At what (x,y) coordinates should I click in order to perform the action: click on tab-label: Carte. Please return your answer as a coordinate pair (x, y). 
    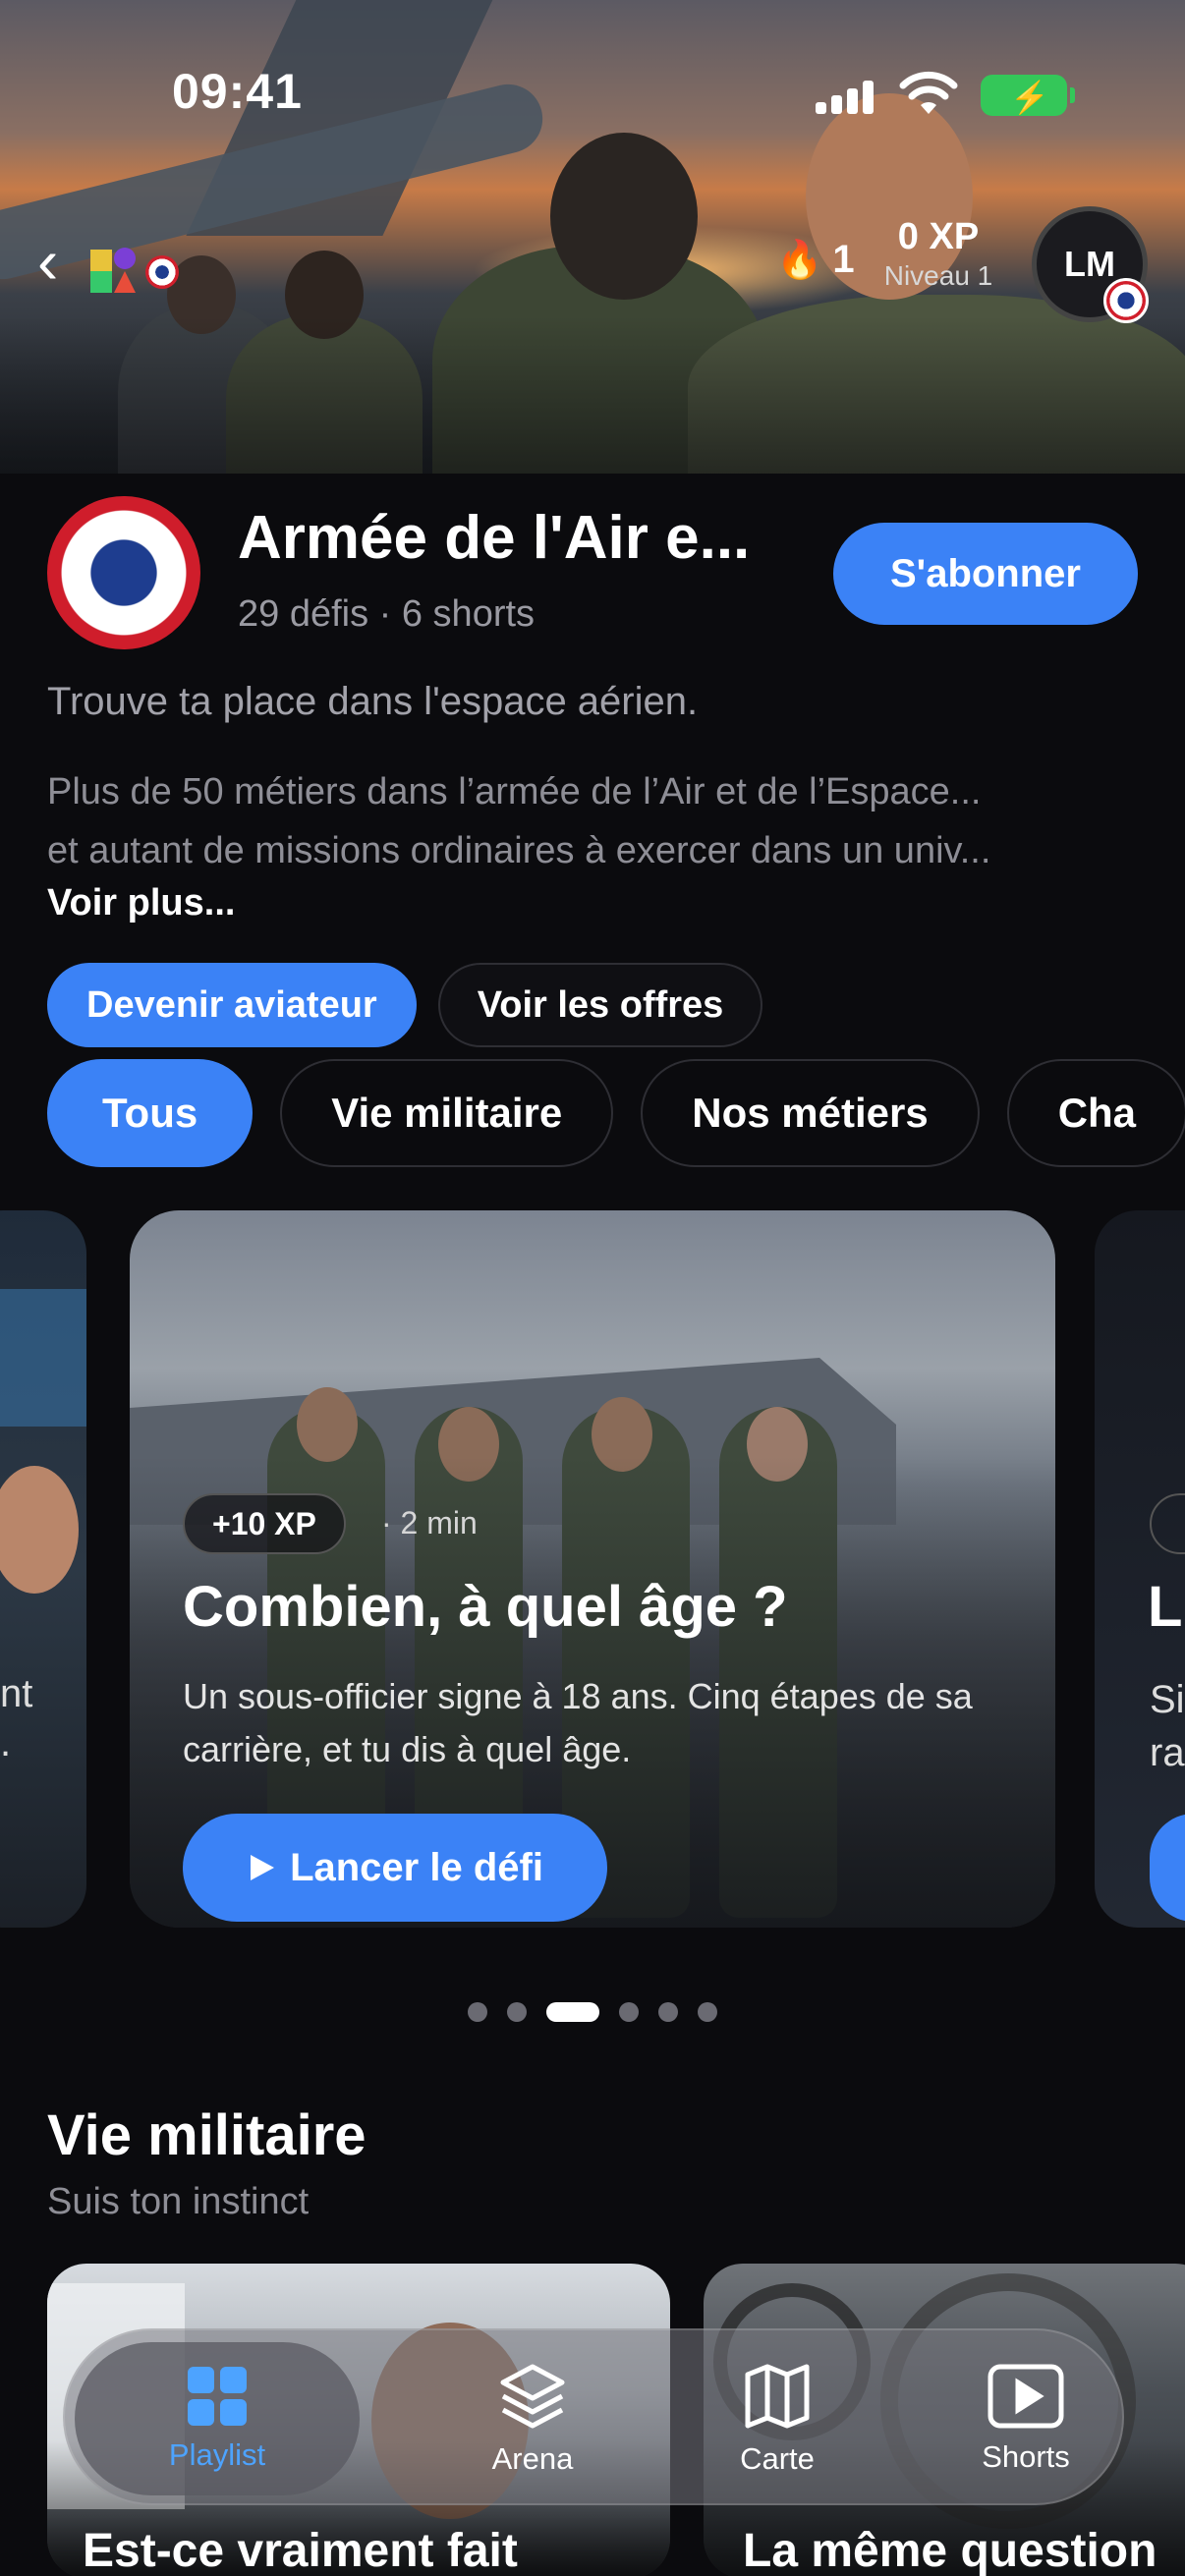
    Looking at the image, I should click on (778, 2458).